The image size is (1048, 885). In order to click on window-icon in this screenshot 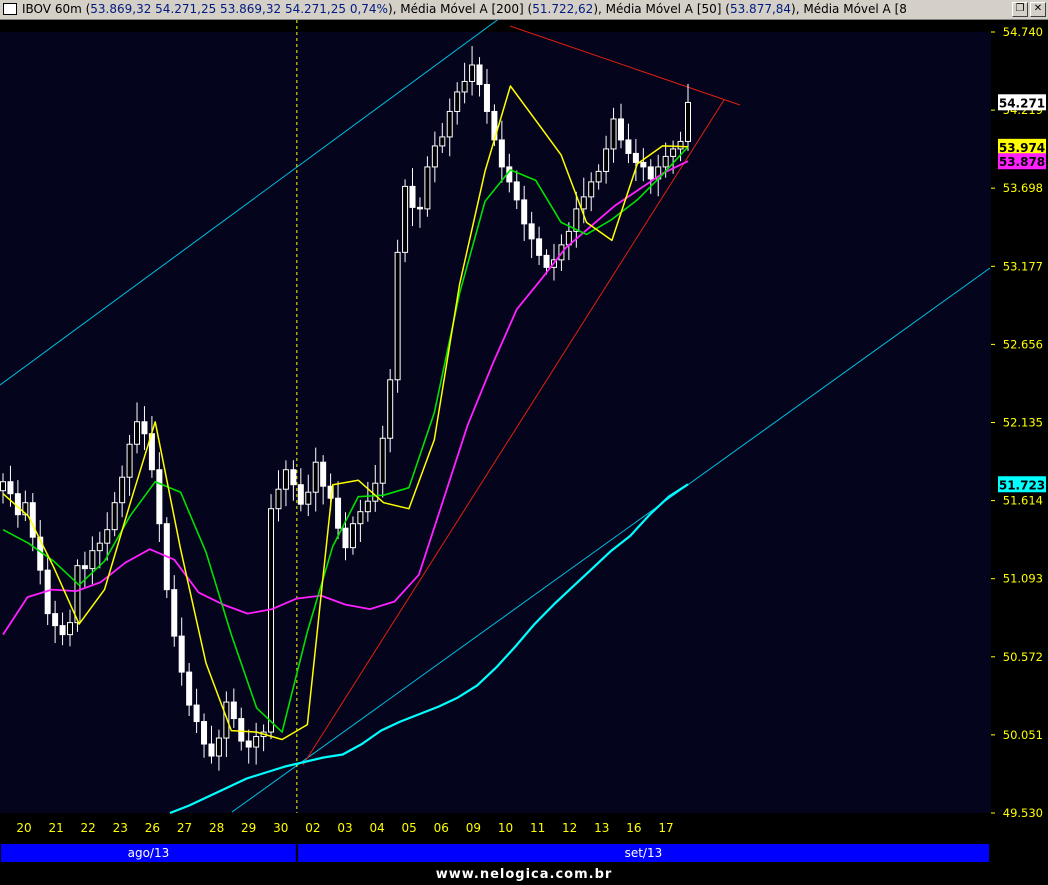, I will do `click(10, 9)`.